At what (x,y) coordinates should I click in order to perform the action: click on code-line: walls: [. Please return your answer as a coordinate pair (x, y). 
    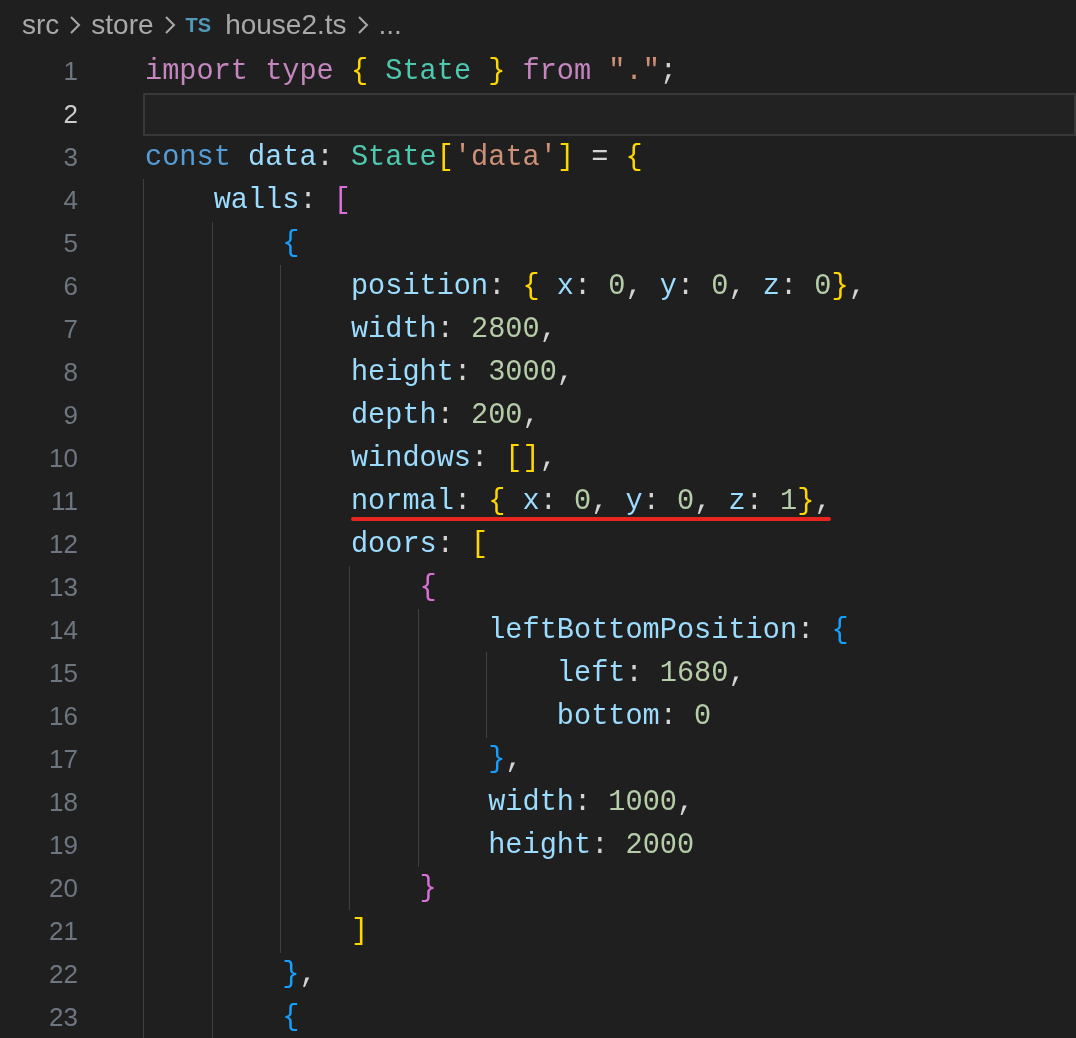
    Looking at the image, I should click on (281, 200).